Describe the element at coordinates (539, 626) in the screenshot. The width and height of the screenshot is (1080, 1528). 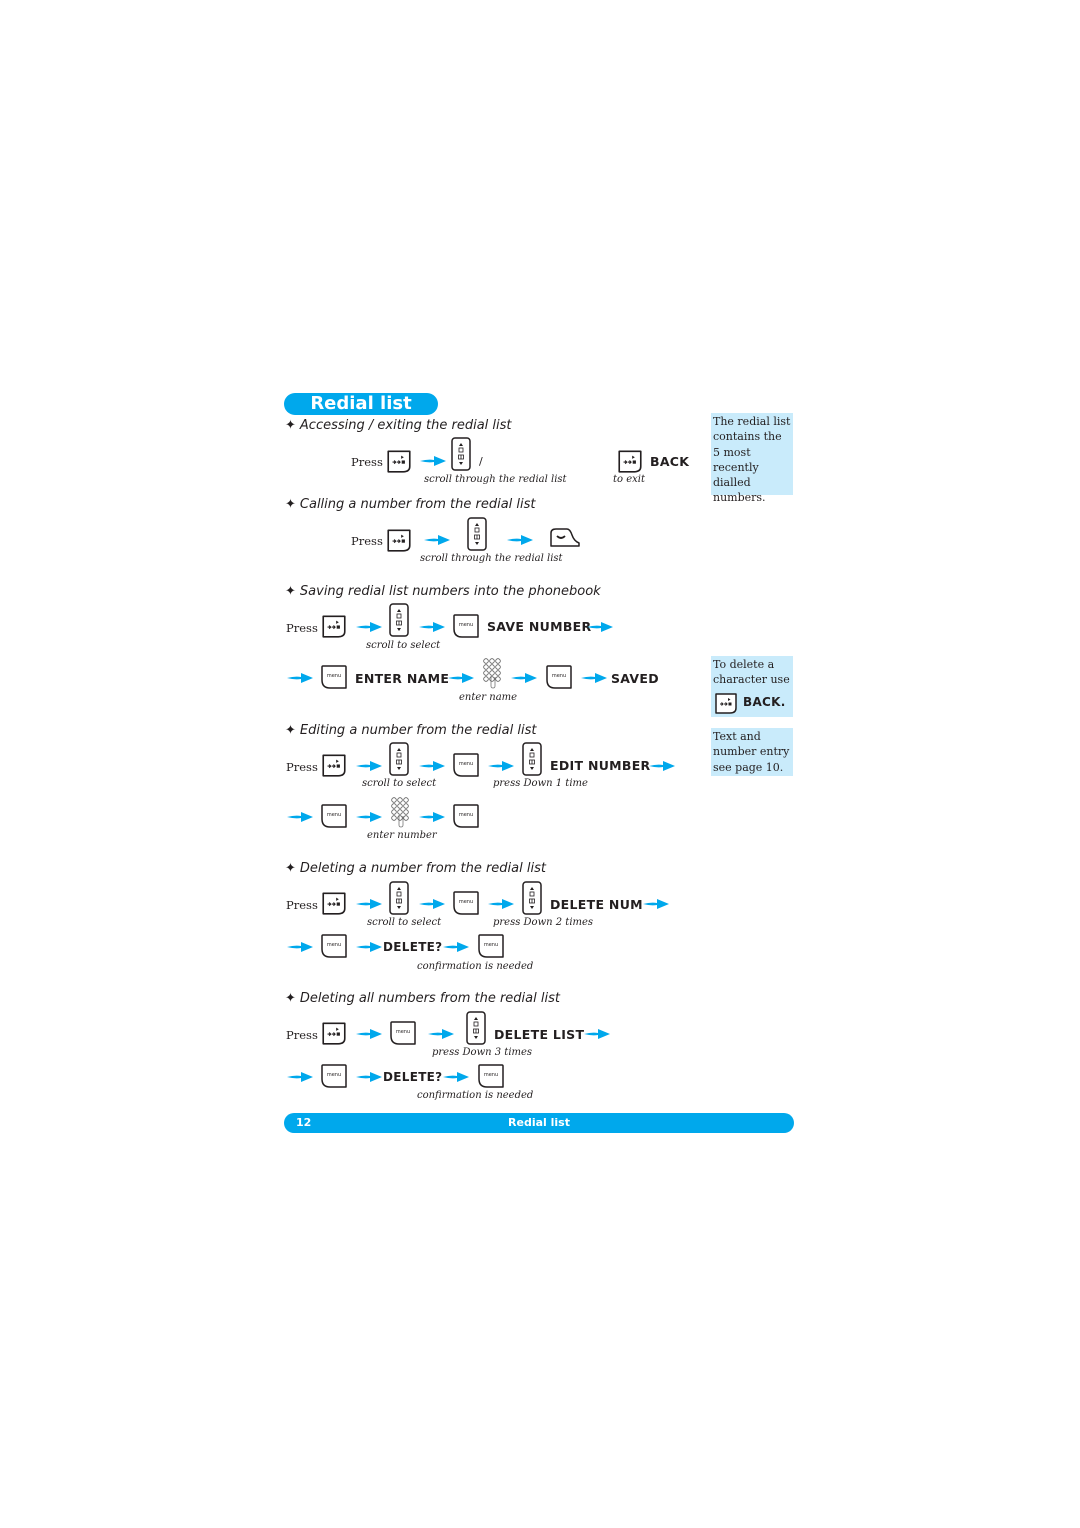
I see `menu-option-label: SAVE NUMBER` at that location.